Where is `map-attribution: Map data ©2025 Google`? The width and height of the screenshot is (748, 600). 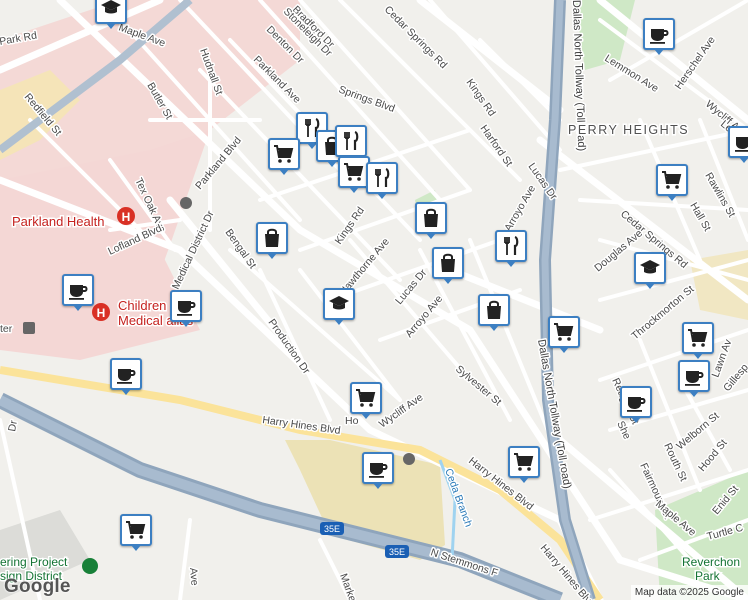
map-attribution: Map data ©2025 Google is located at coordinates (689, 592).